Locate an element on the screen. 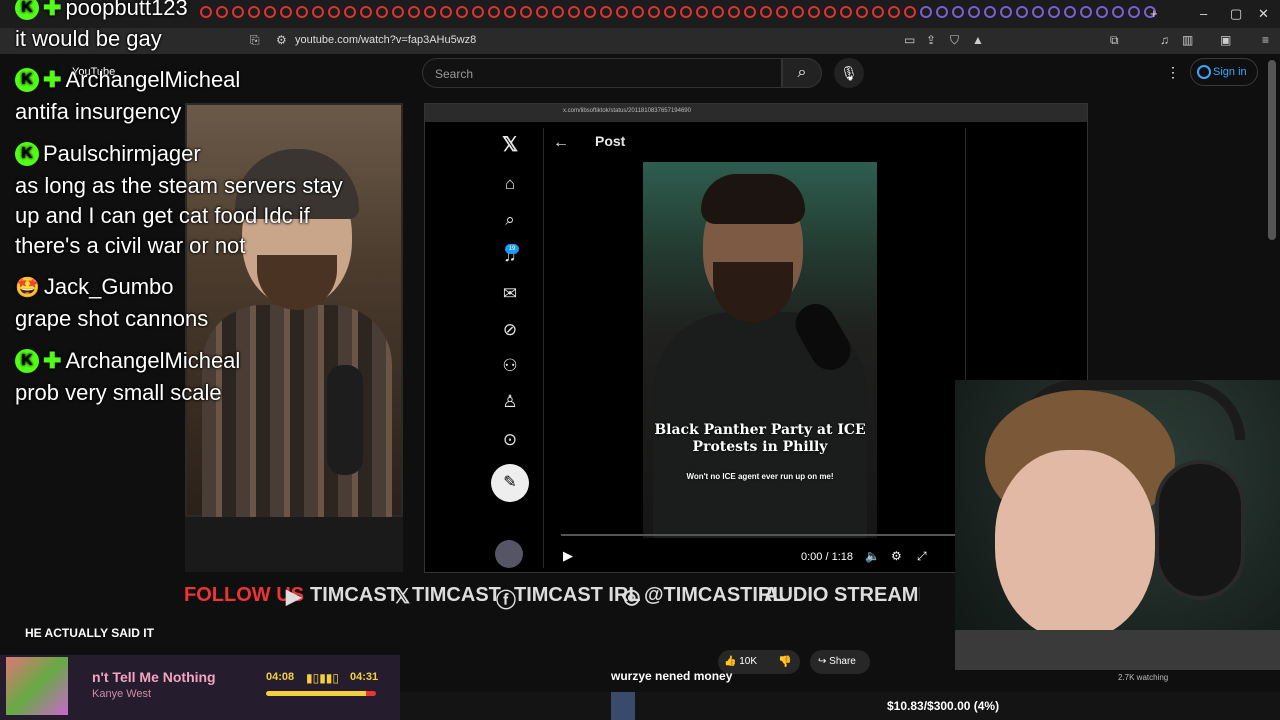 This screenshot has width=1280, height=720. messages-icon: ✉ is located at coordinates (510, 294).